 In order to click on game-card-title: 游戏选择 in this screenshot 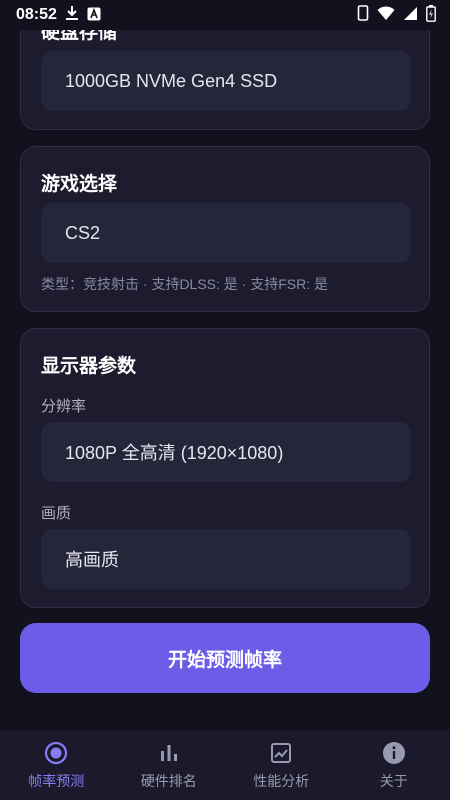, I will do `click(79, 184)`.